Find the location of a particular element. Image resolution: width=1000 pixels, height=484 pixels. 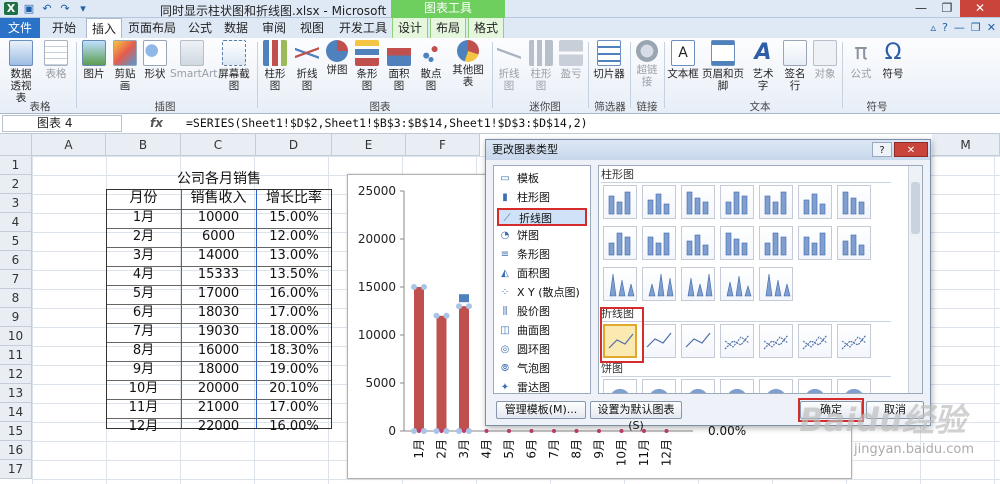

table-cell: 6000 is located at coordinates (218, 236).